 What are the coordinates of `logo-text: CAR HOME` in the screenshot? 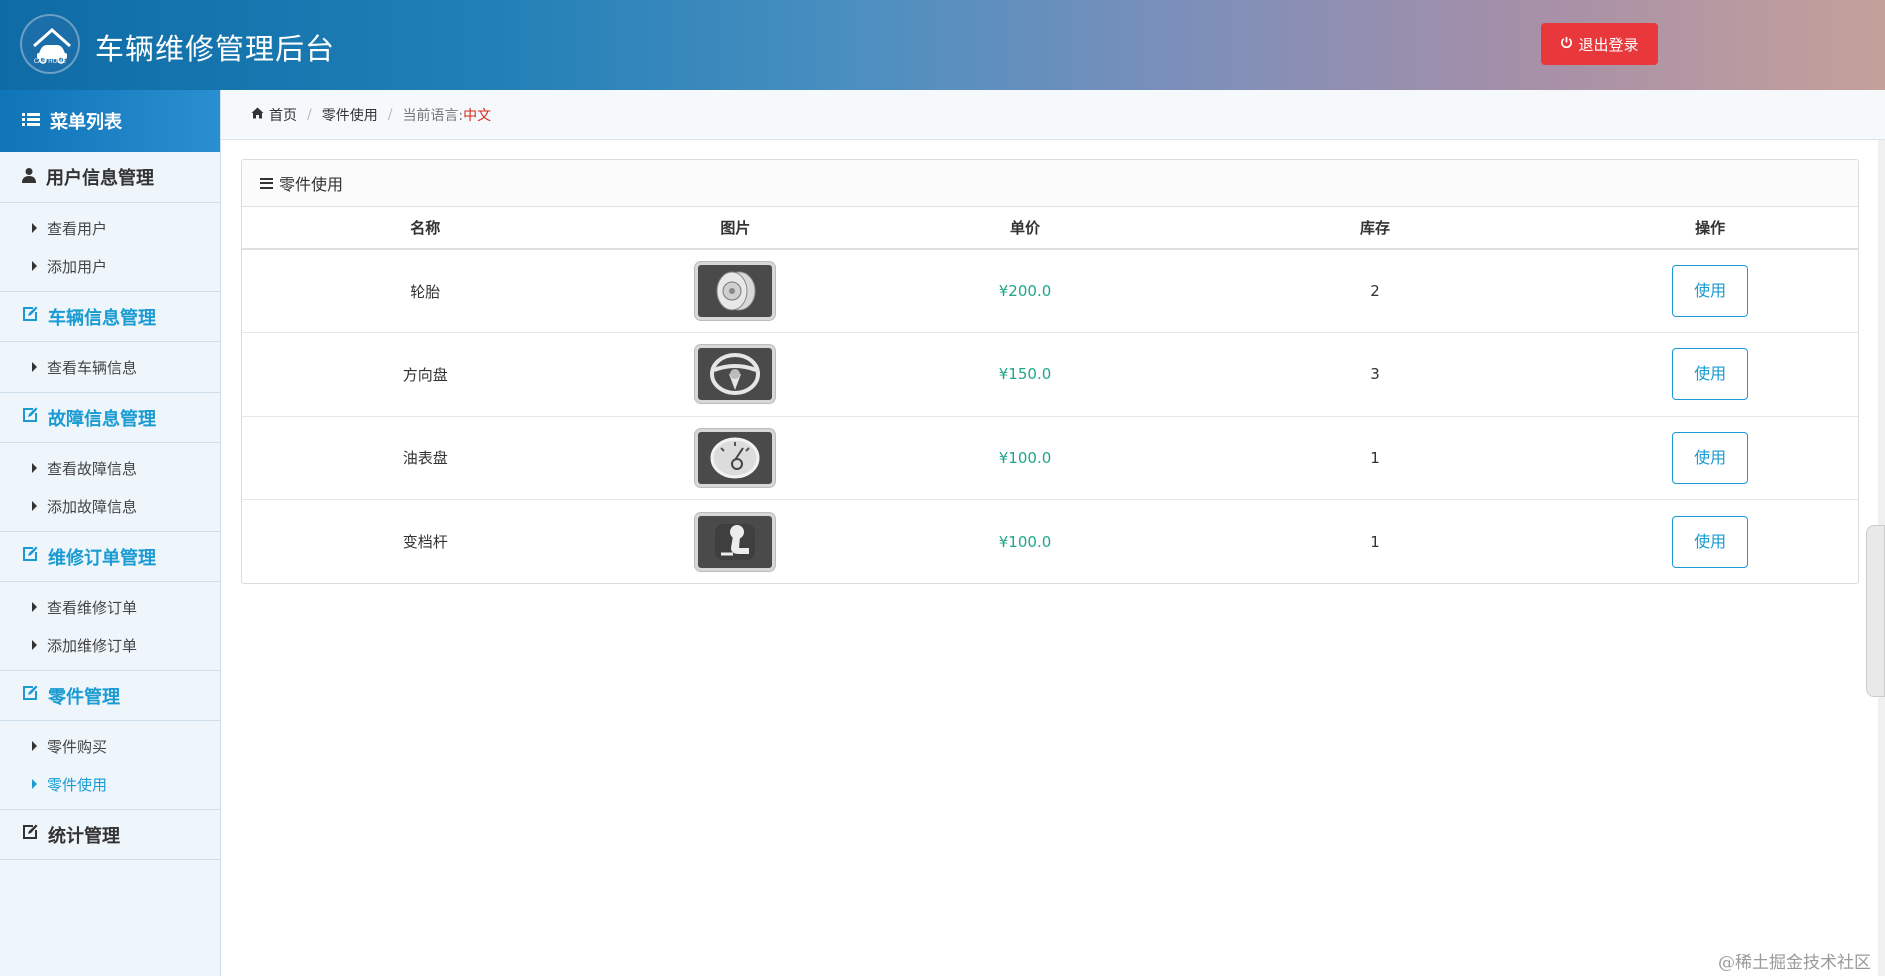 It's located at (50, 61).